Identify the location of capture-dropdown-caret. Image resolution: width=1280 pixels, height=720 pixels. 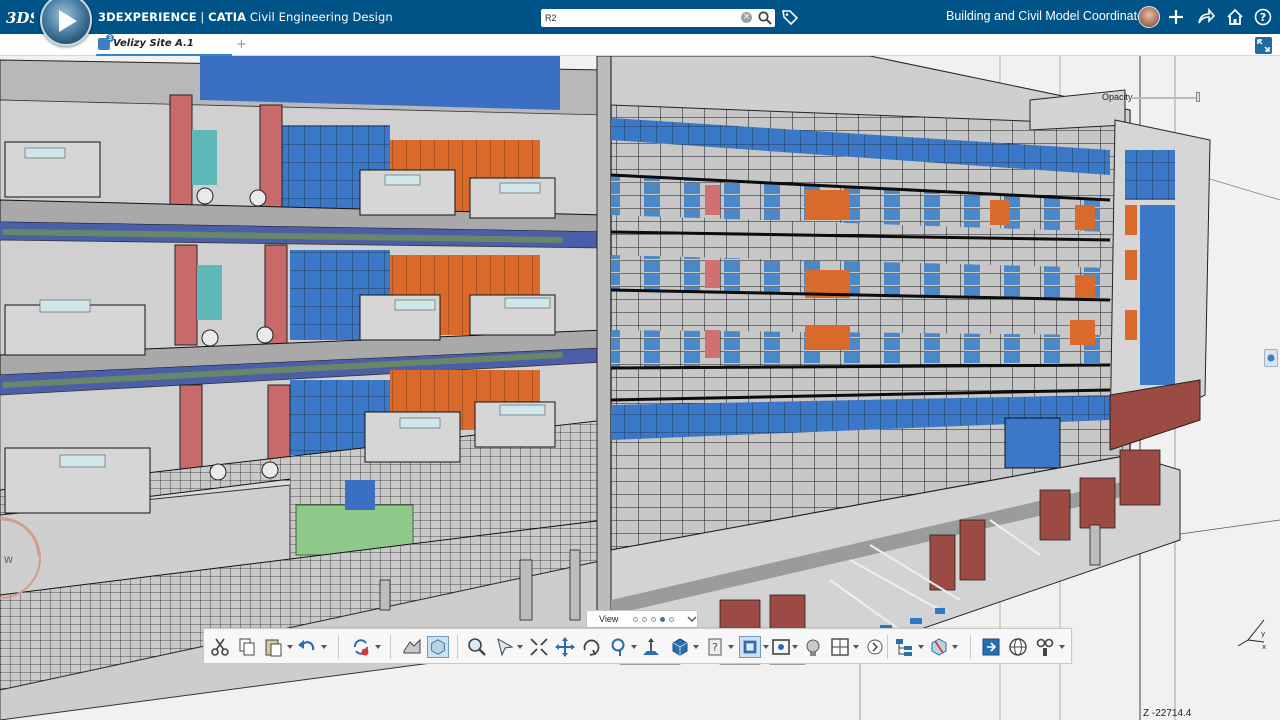
(795, 647).